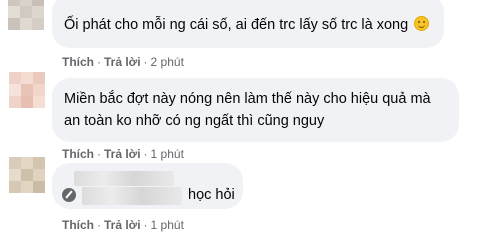 This screenshot has width=487, height=240. Describe the element at coordinates (167, 62) in the screenshot. I see `timestamp: 2 phút` at that location.